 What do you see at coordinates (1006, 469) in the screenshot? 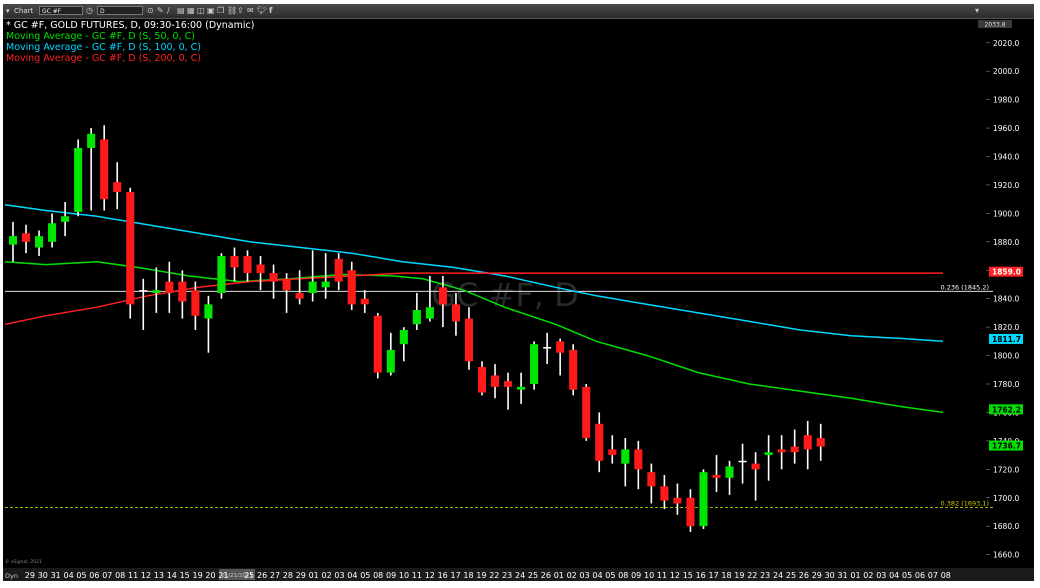
I see `y-tick-label: 1720.0` at bounding box center [1006, 469].